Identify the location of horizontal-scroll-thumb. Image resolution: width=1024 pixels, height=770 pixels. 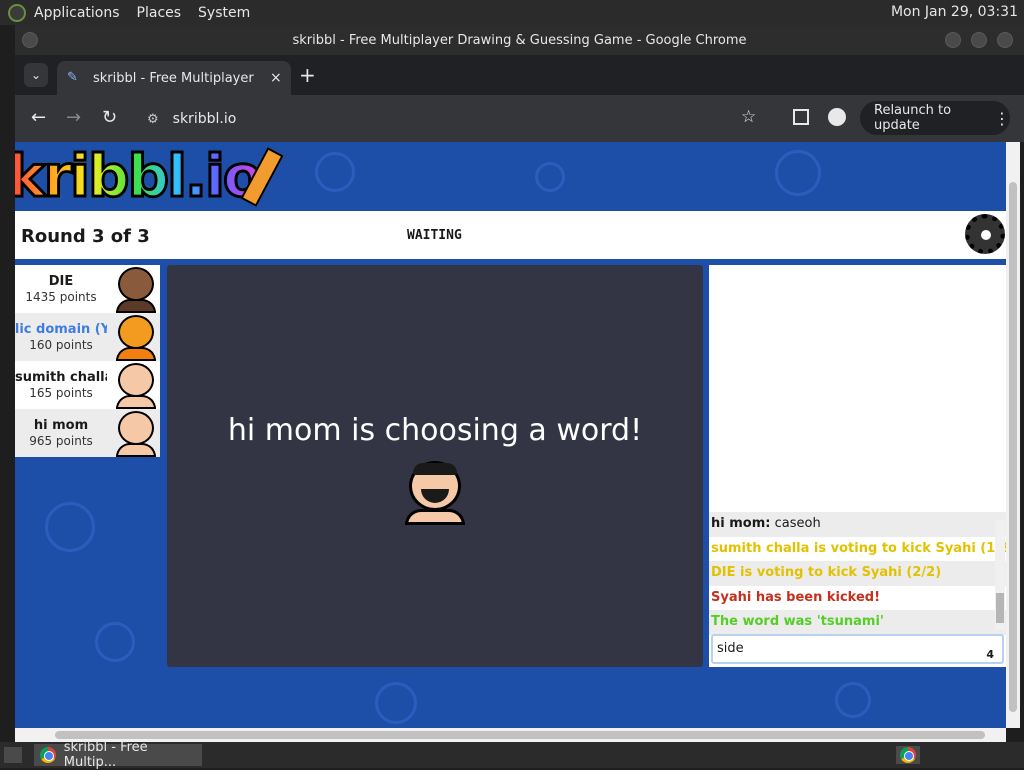
(520, 735).